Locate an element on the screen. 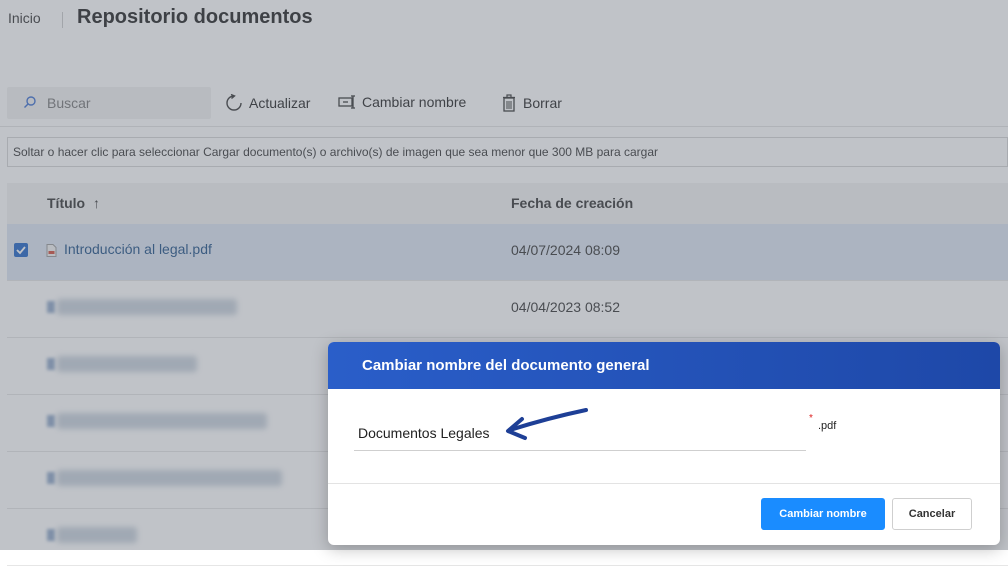  dialog-footer-divider is located at coordinates (664, 483).